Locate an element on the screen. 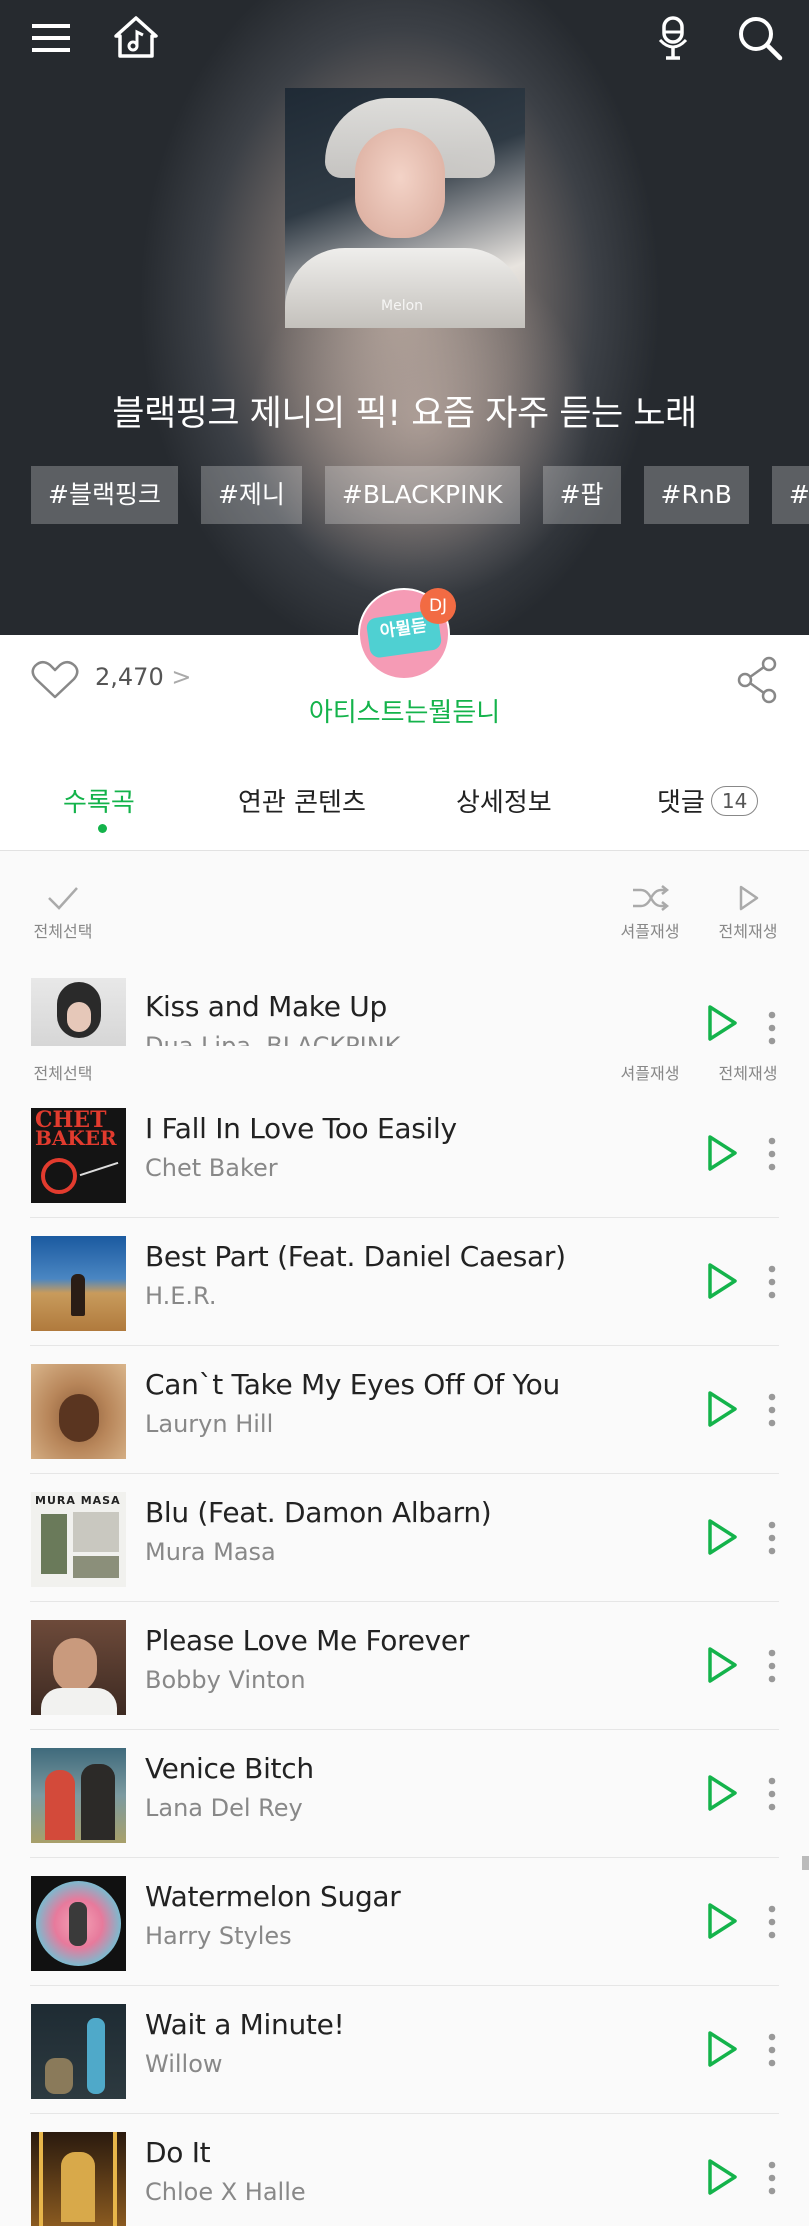 This screenshot has height=2226, width=809. active-tab-indicator is located at coordinates (102, 828).